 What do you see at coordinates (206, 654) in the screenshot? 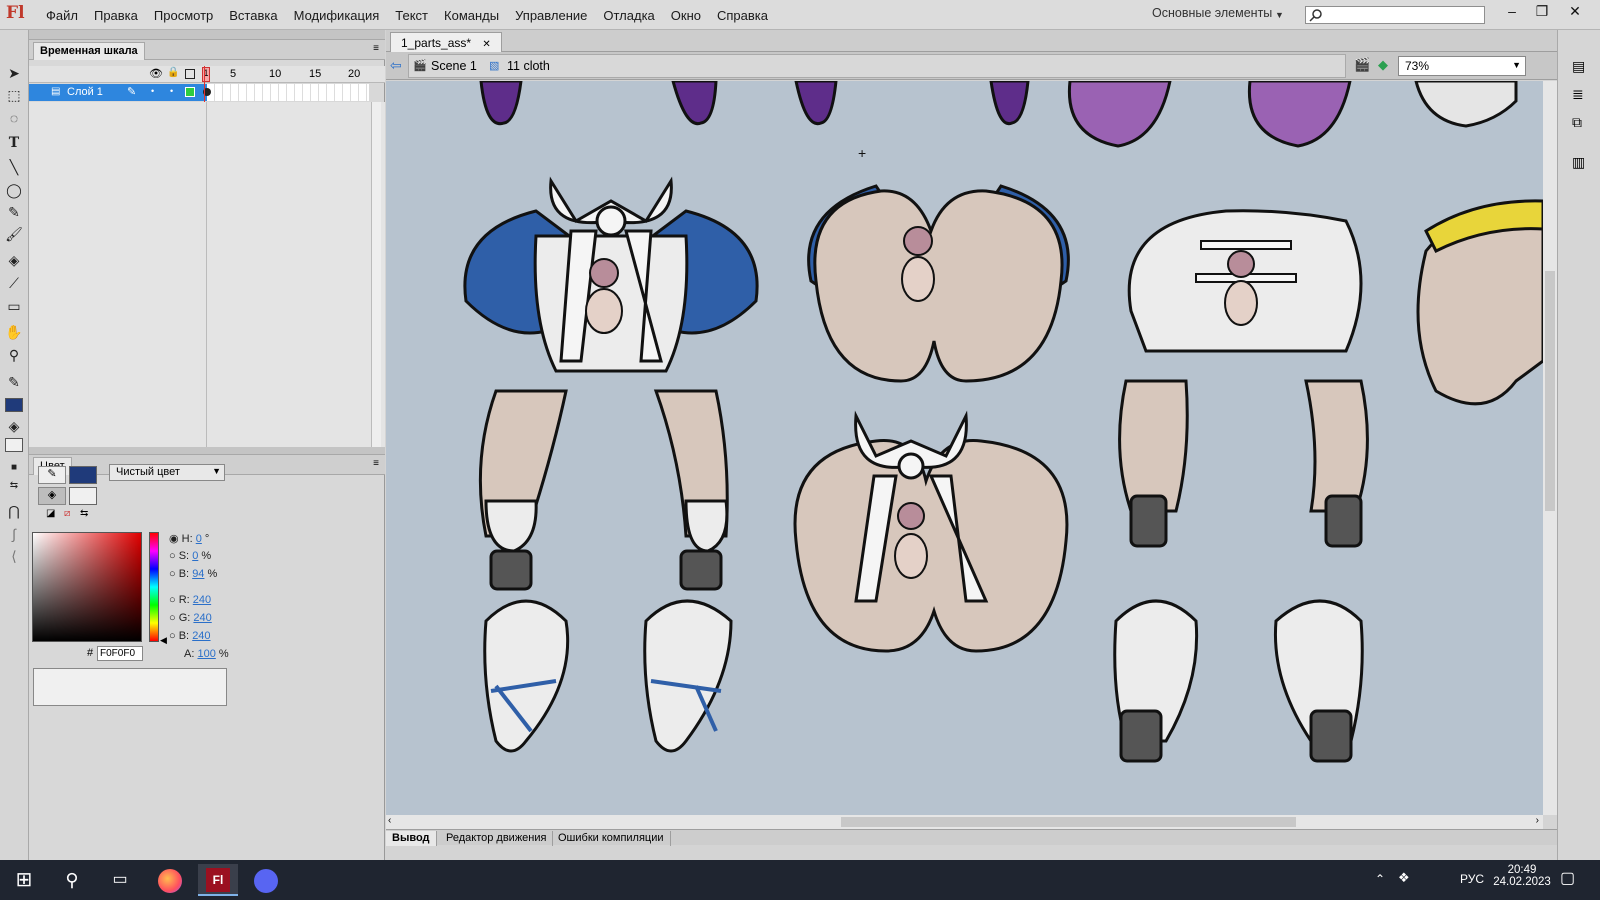
I see `alpha-value: 100` at bounding box center [206, 654].